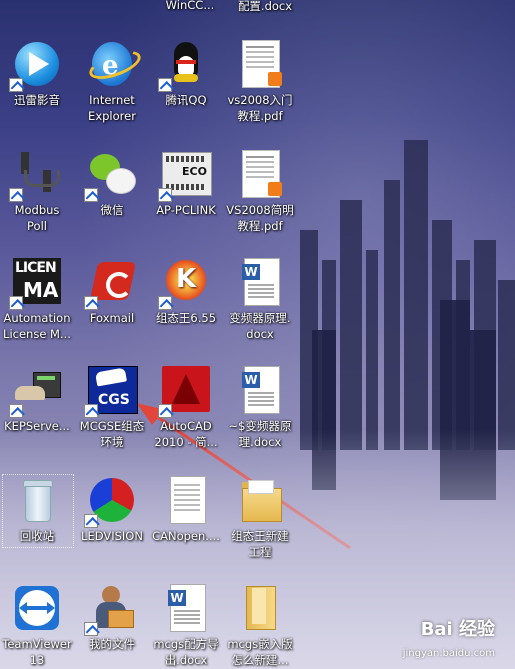 The image size is (515, 669). Describe the element at coordinates (35, 176) in the screenshot. I see `plug-cable-icon` at that location.